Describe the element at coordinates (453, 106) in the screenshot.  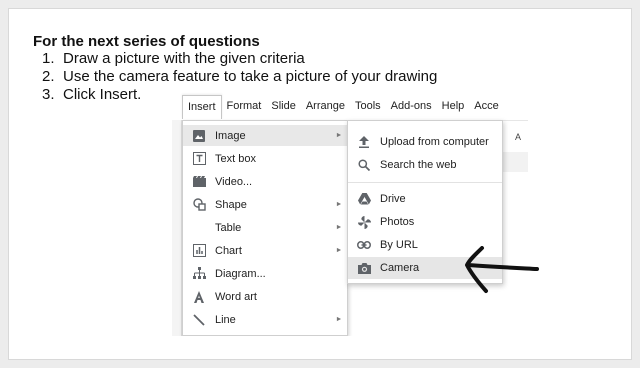
I see `menu-help: Help` at that location.